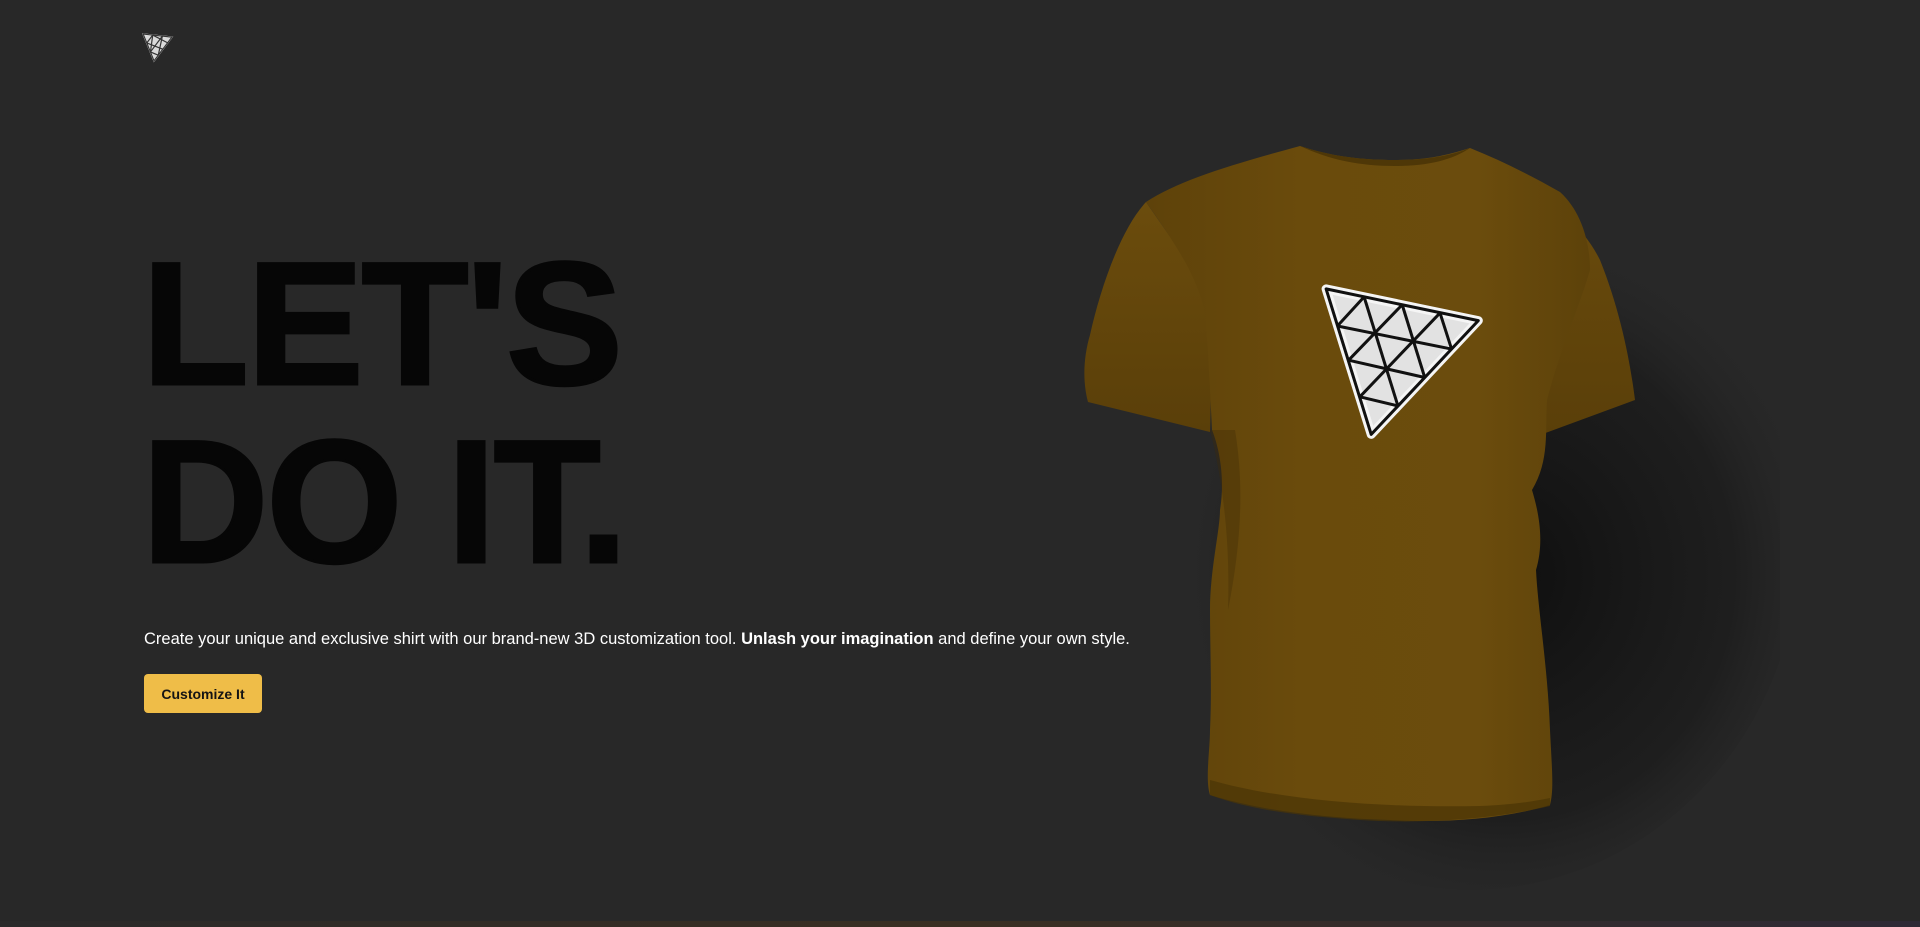 This screenshot has width=1920, height=927. Describe the element at coordinates (203, 693) in the screenshot. I see `customize-it-button: Customize It` at that location.